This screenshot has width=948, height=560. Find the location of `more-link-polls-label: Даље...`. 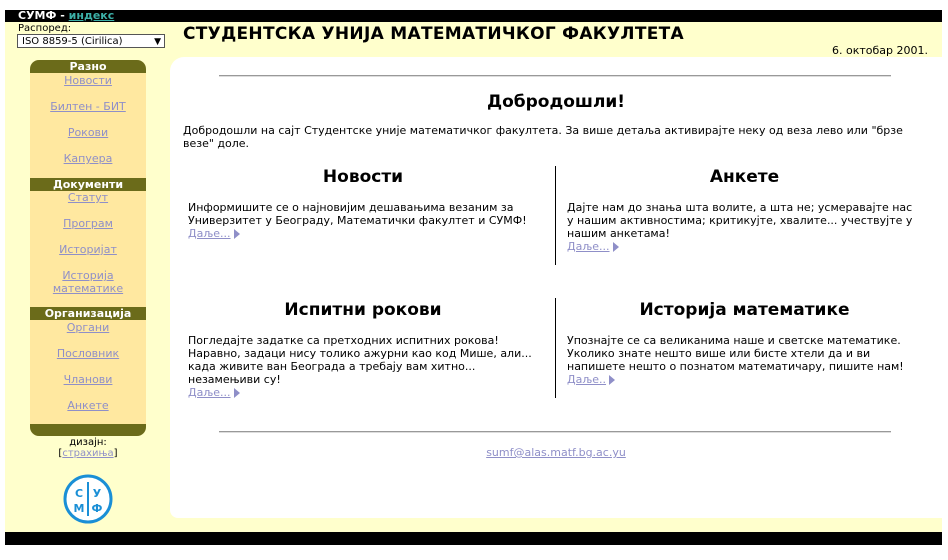

more-link-polls-label: Даље... is located at coordinates (588, 246).